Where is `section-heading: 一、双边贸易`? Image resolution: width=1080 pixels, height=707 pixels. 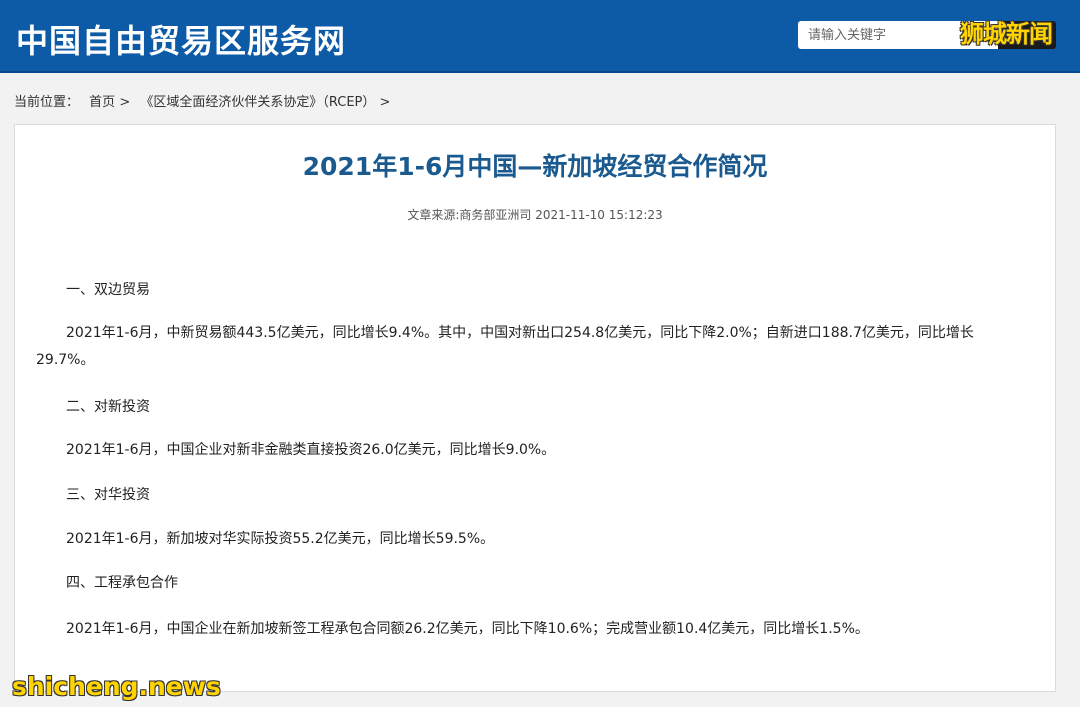
section-heading: 一、双边贸易 is located at coordinates (108, 290).